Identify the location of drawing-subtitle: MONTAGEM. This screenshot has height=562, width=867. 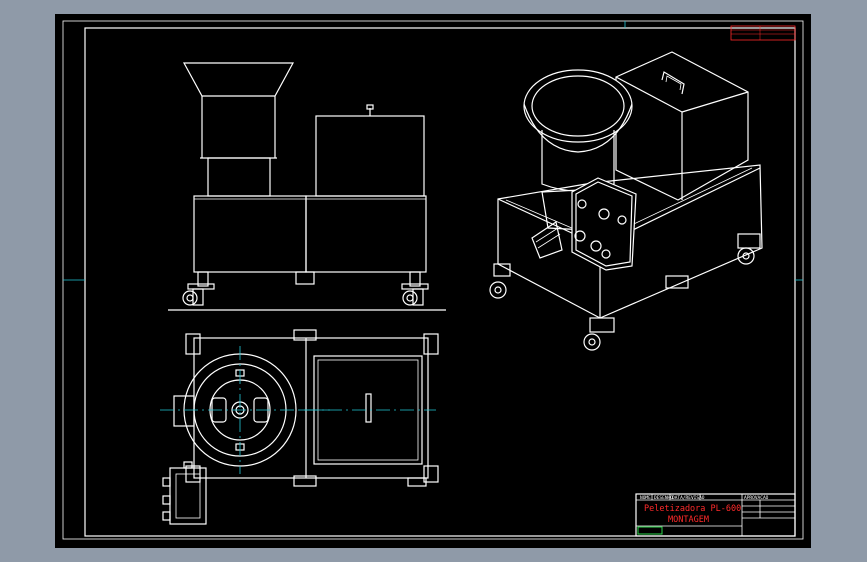
(688, 520).